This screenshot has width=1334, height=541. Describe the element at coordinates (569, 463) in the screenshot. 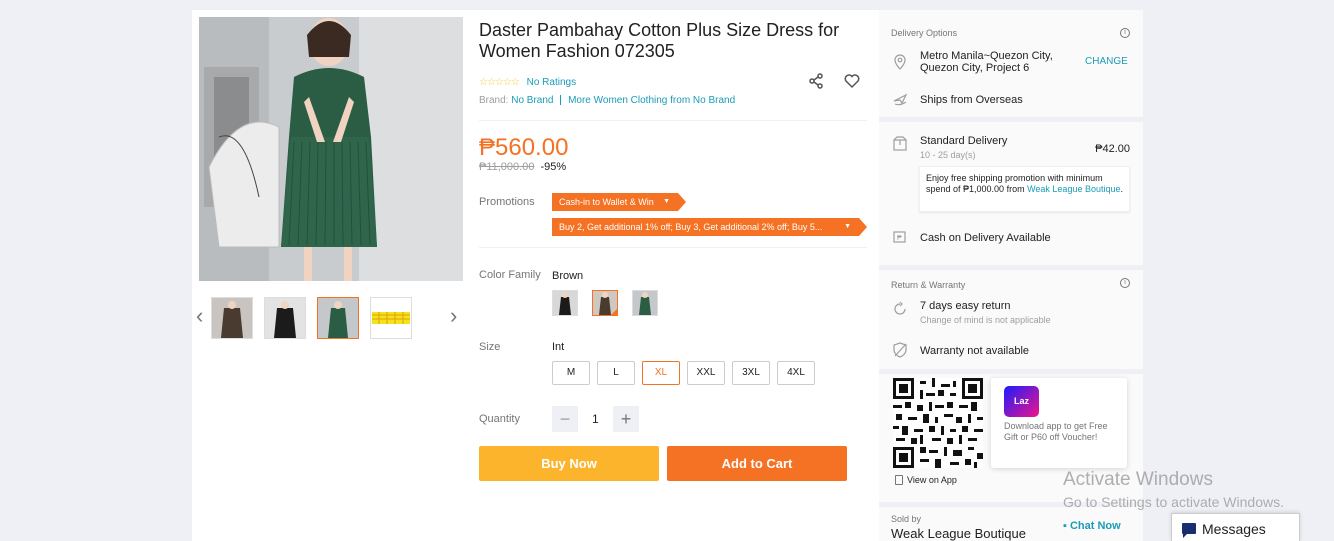

I see `buy-now-button: Buy Now` at that location.